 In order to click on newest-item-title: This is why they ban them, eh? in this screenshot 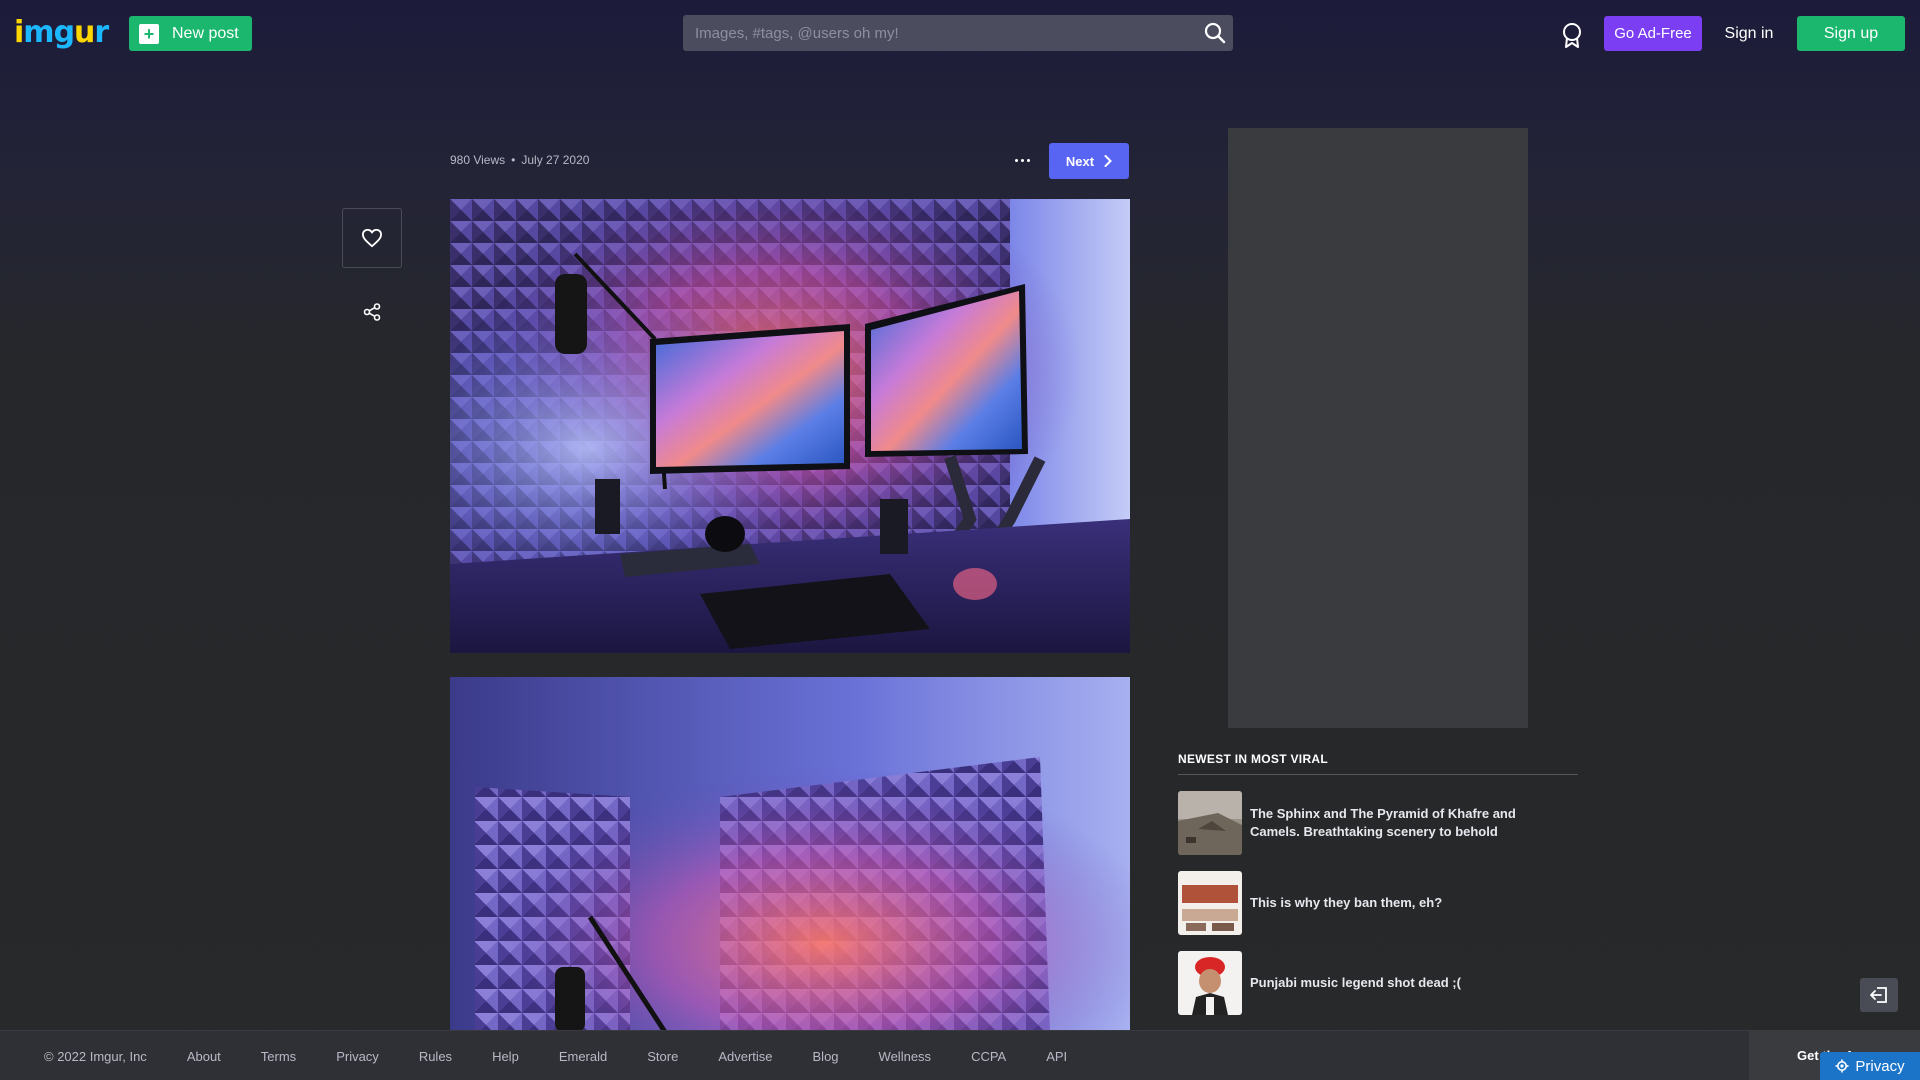, I will do `click(1400, 903)`.